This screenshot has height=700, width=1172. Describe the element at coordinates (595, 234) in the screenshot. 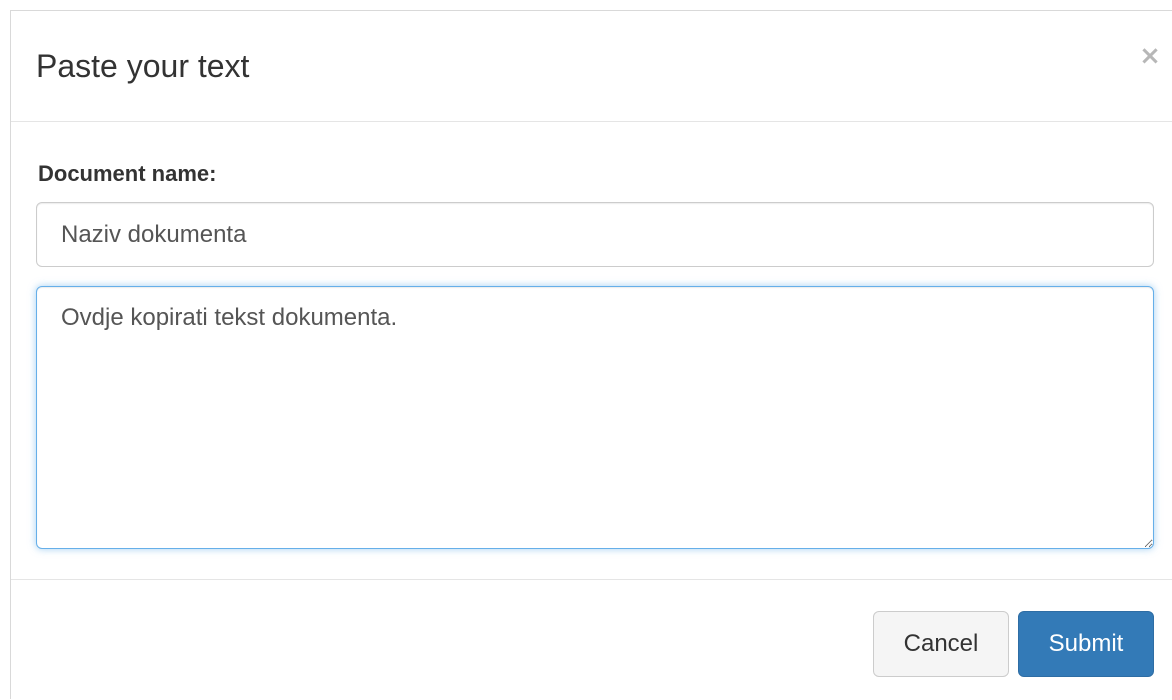

I see `document-name-input` at that location.